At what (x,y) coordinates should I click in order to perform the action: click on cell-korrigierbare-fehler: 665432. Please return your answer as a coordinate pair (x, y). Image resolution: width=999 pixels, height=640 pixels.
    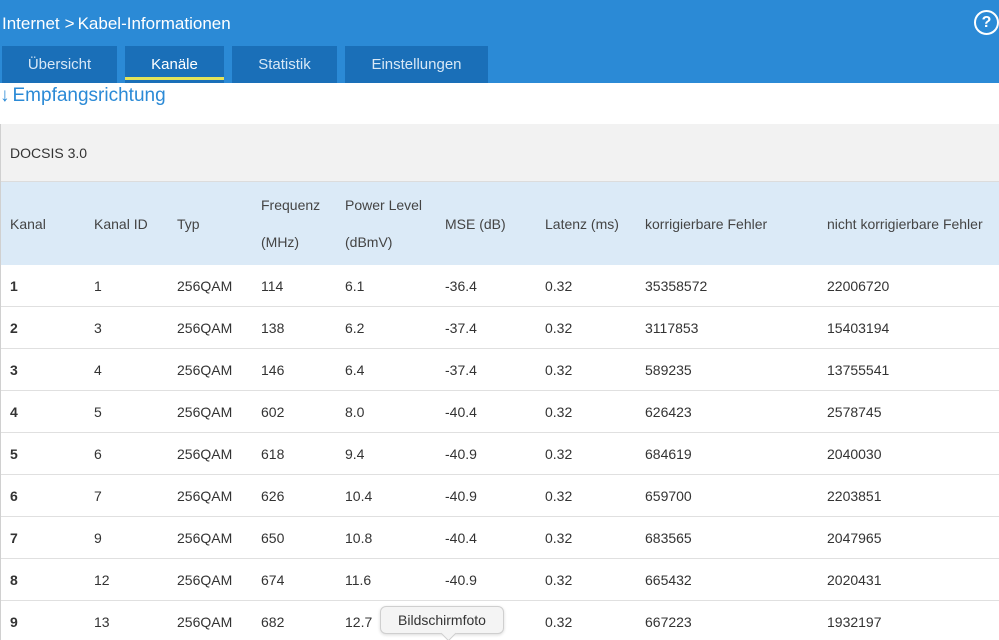
    Looking at the image, I should click on (668, 580).